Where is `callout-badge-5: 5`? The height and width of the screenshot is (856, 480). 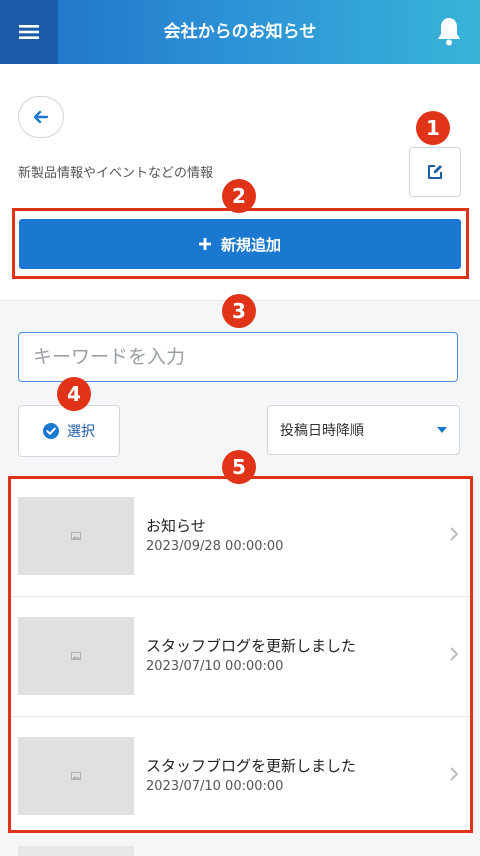 callout-badge-5: 5 is located at coordinates (239, 467).